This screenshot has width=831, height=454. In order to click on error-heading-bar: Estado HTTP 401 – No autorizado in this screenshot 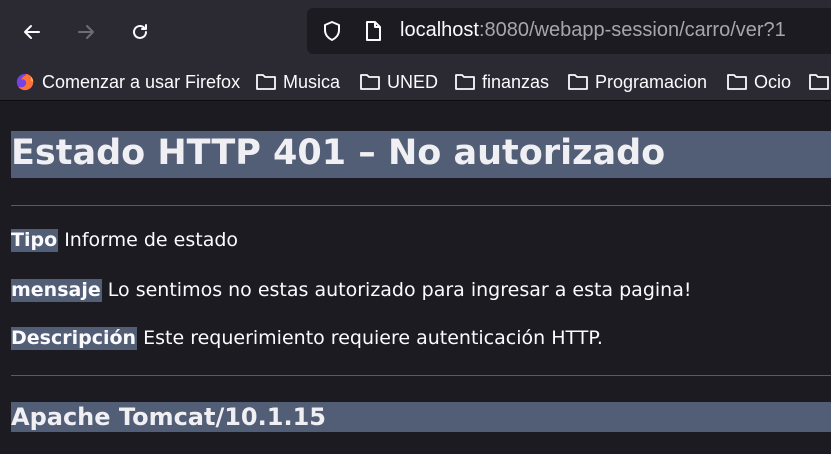, I will do `click(421, 154)`.